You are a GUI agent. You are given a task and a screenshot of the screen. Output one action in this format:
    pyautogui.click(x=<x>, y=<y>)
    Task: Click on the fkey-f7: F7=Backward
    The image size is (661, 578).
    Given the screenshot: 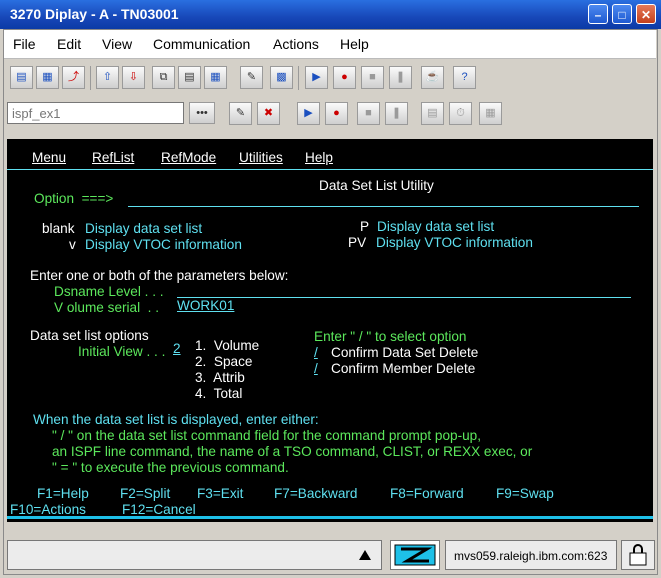 What is the action you would take?
    pyautogui.click(x=316, y=494)
    